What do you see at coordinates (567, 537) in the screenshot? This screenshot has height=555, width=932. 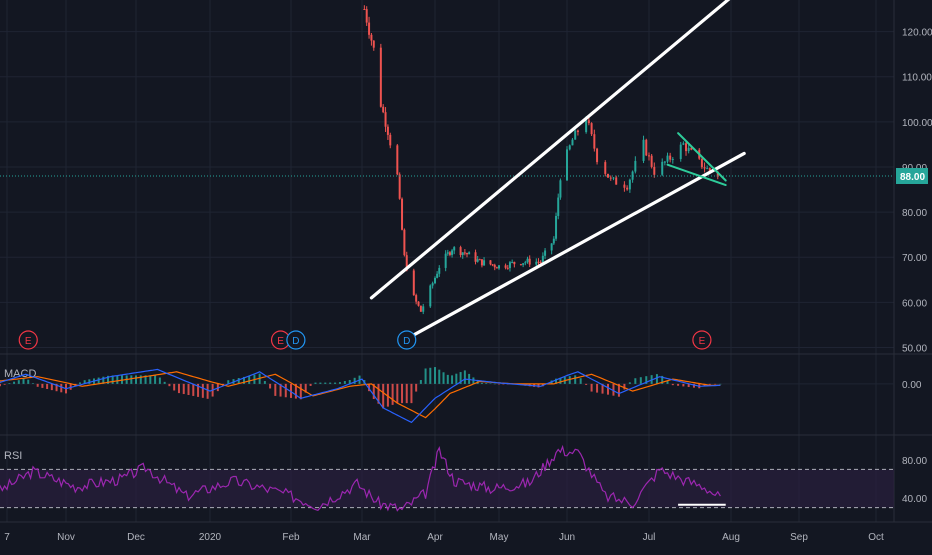 I see `x-tick-label: Jun` at bounding box center [567, 537].